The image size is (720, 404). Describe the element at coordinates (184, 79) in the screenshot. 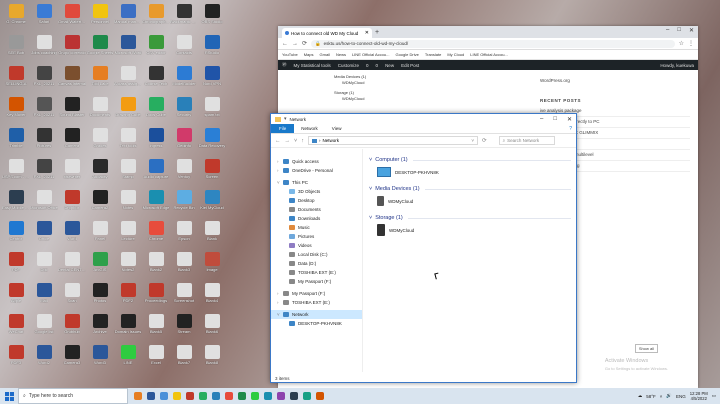

I see `desktop-icon: ModelBuilder` at that location.